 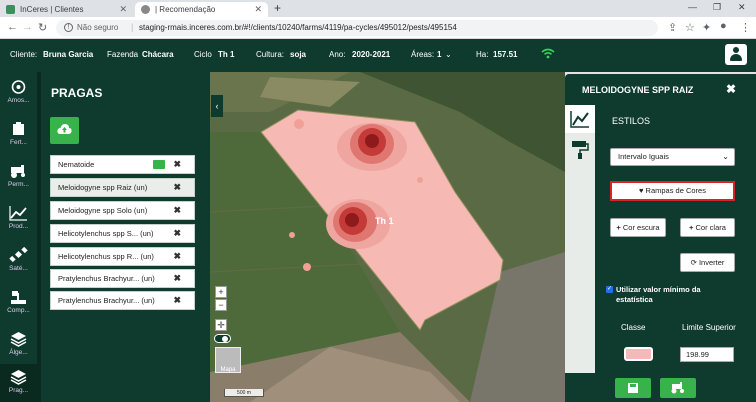 What do you see at coordinates (122, 164) in the screenshot?
I see `list-item: Nematoide ✖` at bounding box center [122, 164].